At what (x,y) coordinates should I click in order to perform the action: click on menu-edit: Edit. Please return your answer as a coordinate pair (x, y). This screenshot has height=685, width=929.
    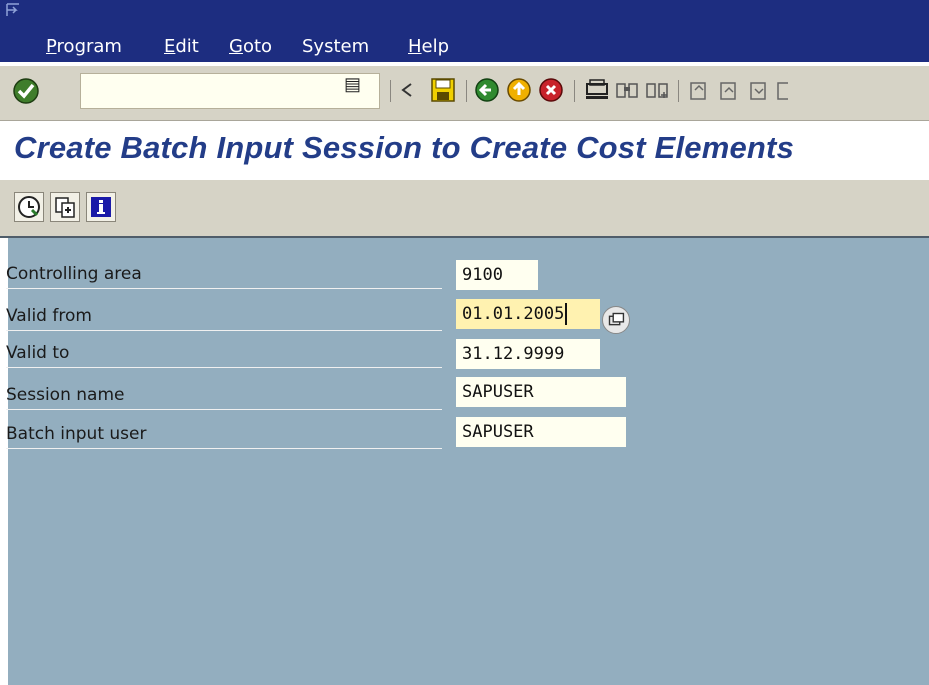
    Looking at the image, I should click on (181, 46).